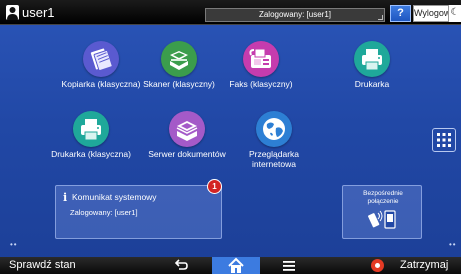  I want to click on app-document-server: Serwer dokumentów, so click(187, 135).